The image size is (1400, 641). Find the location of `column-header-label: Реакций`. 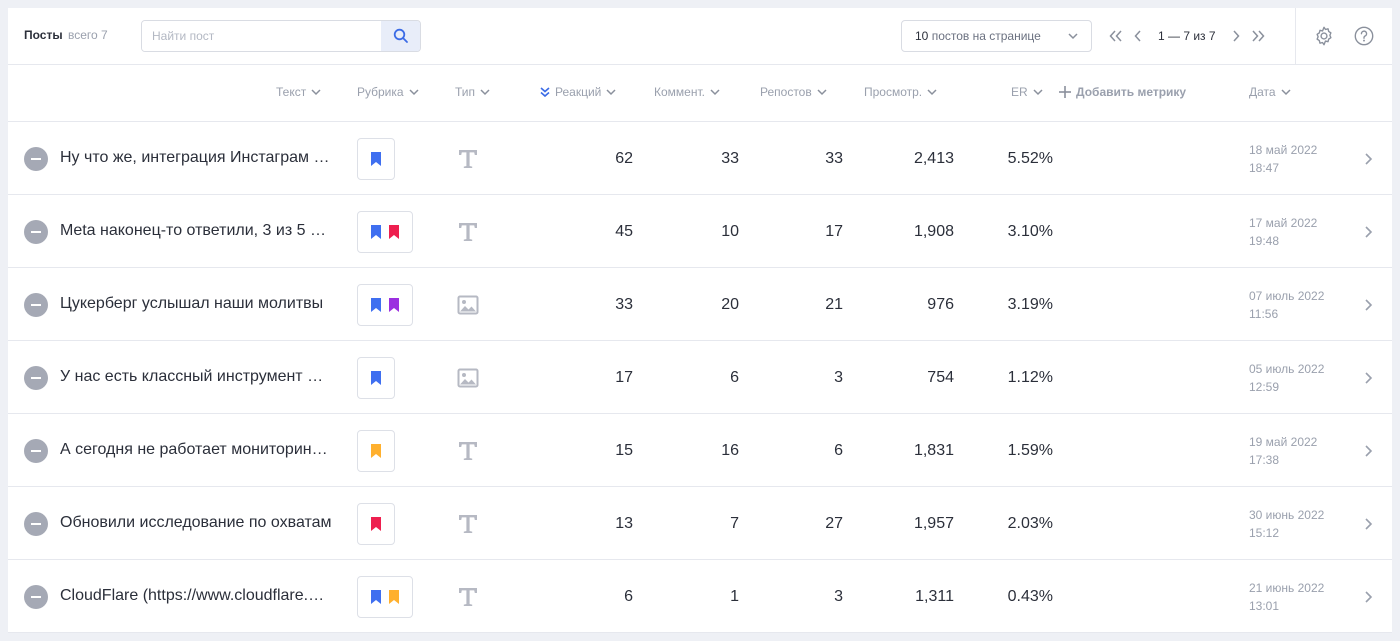

column-header-label: Реакций is located at coordinates (578, 92).